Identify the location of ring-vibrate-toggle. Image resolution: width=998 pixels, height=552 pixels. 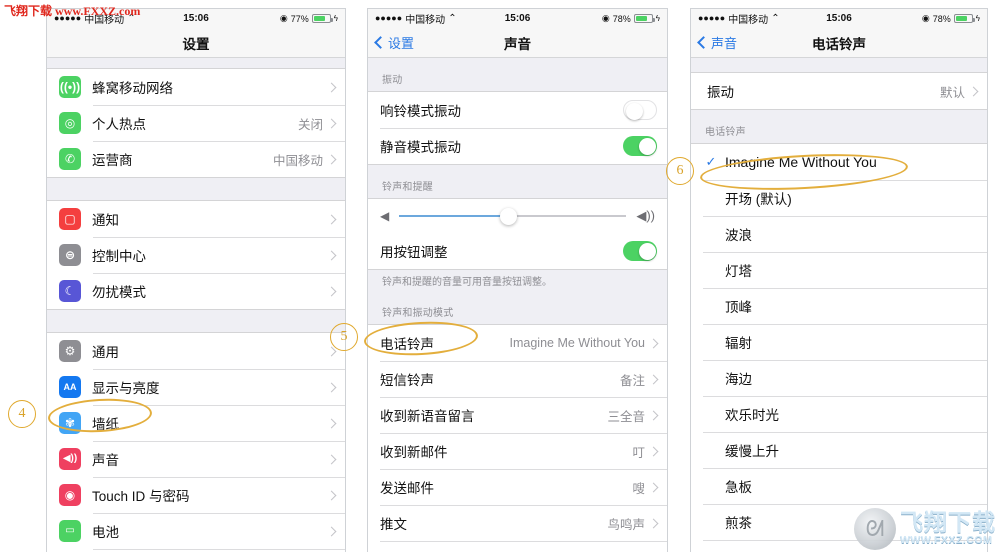
(640, 110).